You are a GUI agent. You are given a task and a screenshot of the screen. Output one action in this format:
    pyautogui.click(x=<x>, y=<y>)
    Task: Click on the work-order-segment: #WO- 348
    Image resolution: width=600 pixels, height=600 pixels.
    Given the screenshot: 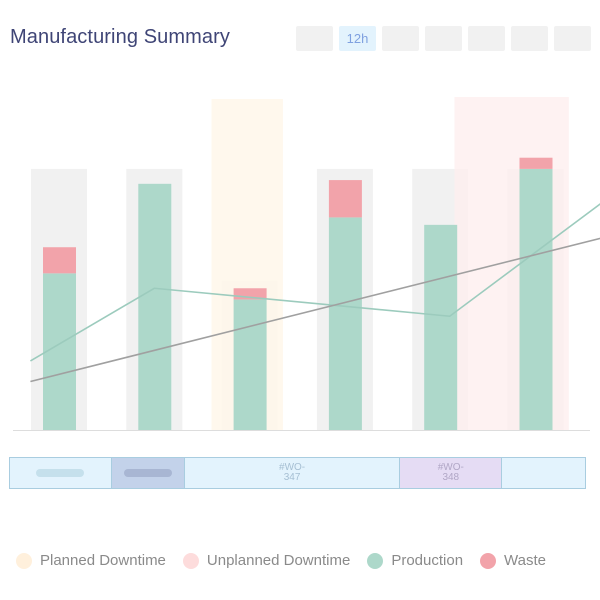 What is the action you would take?
    pyautogui.click(x=451, y=473)
    